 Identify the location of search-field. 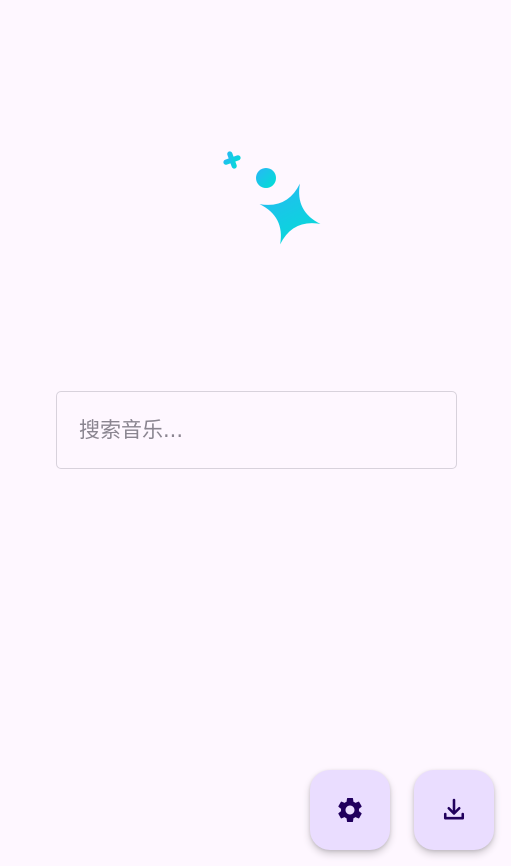
(256, 430).